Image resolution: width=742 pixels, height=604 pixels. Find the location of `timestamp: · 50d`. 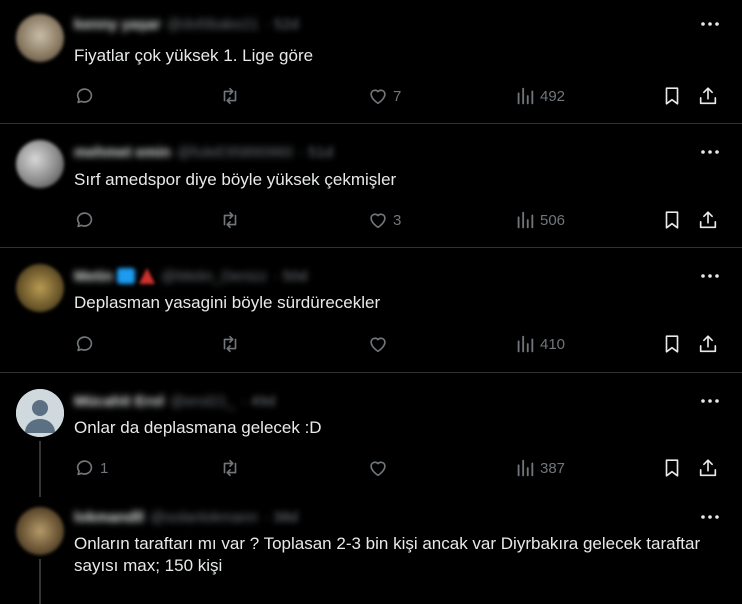

timestamp: · 50d is located at coordinates (290, 276).